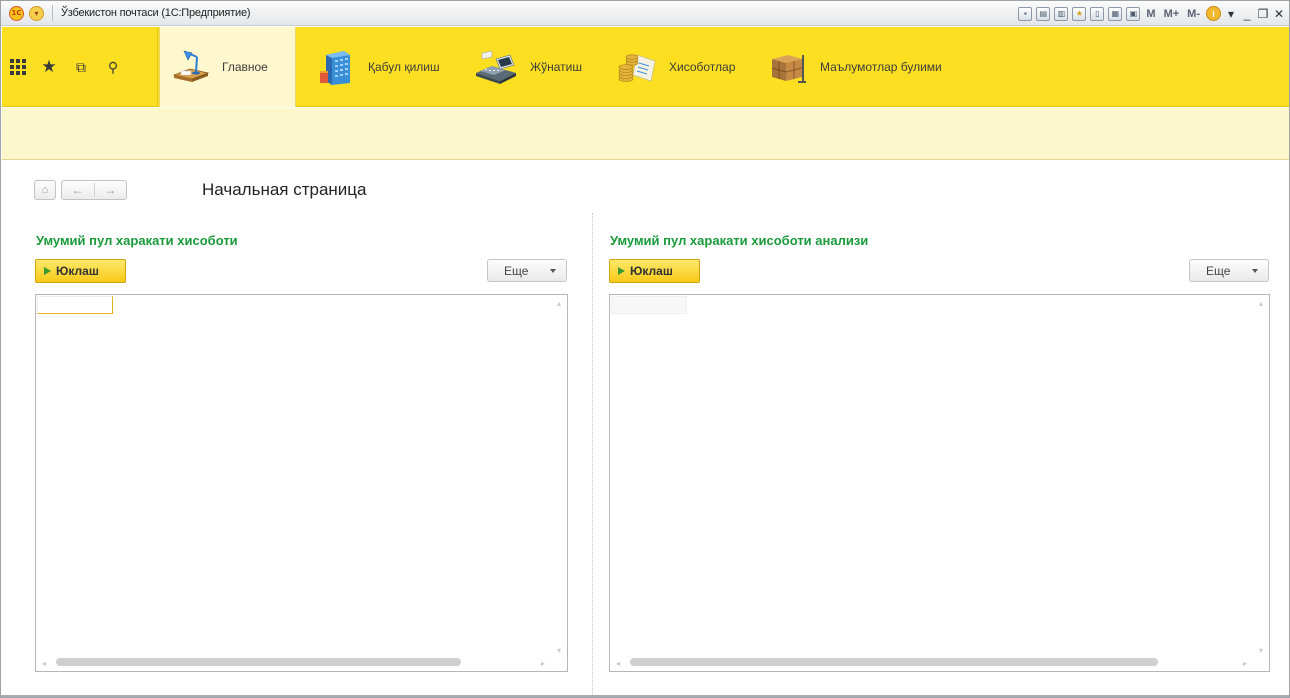 The image size is (1290, 698). I want to click on forward-arrow-icon: →, so click(110, 190).